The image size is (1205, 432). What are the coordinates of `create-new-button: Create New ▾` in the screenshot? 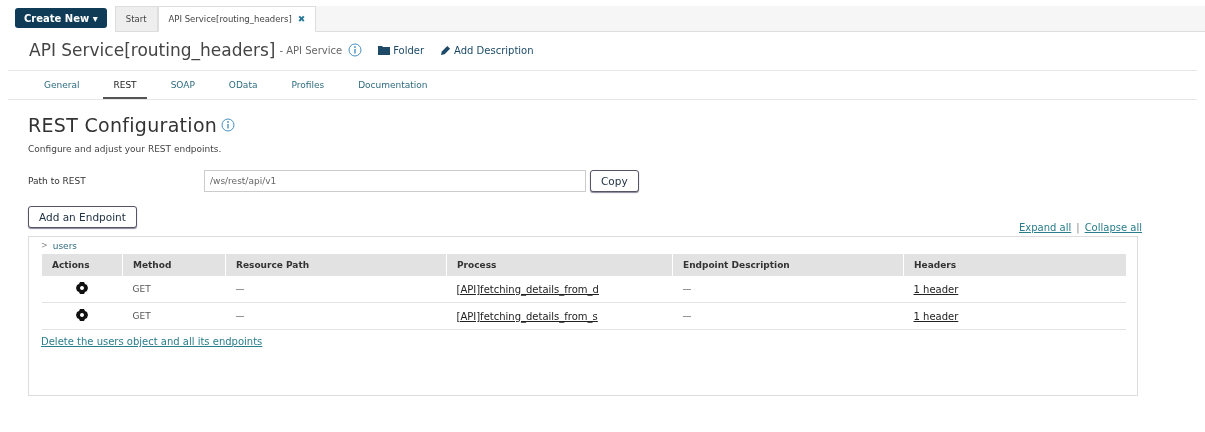 It's located at (61, 18).